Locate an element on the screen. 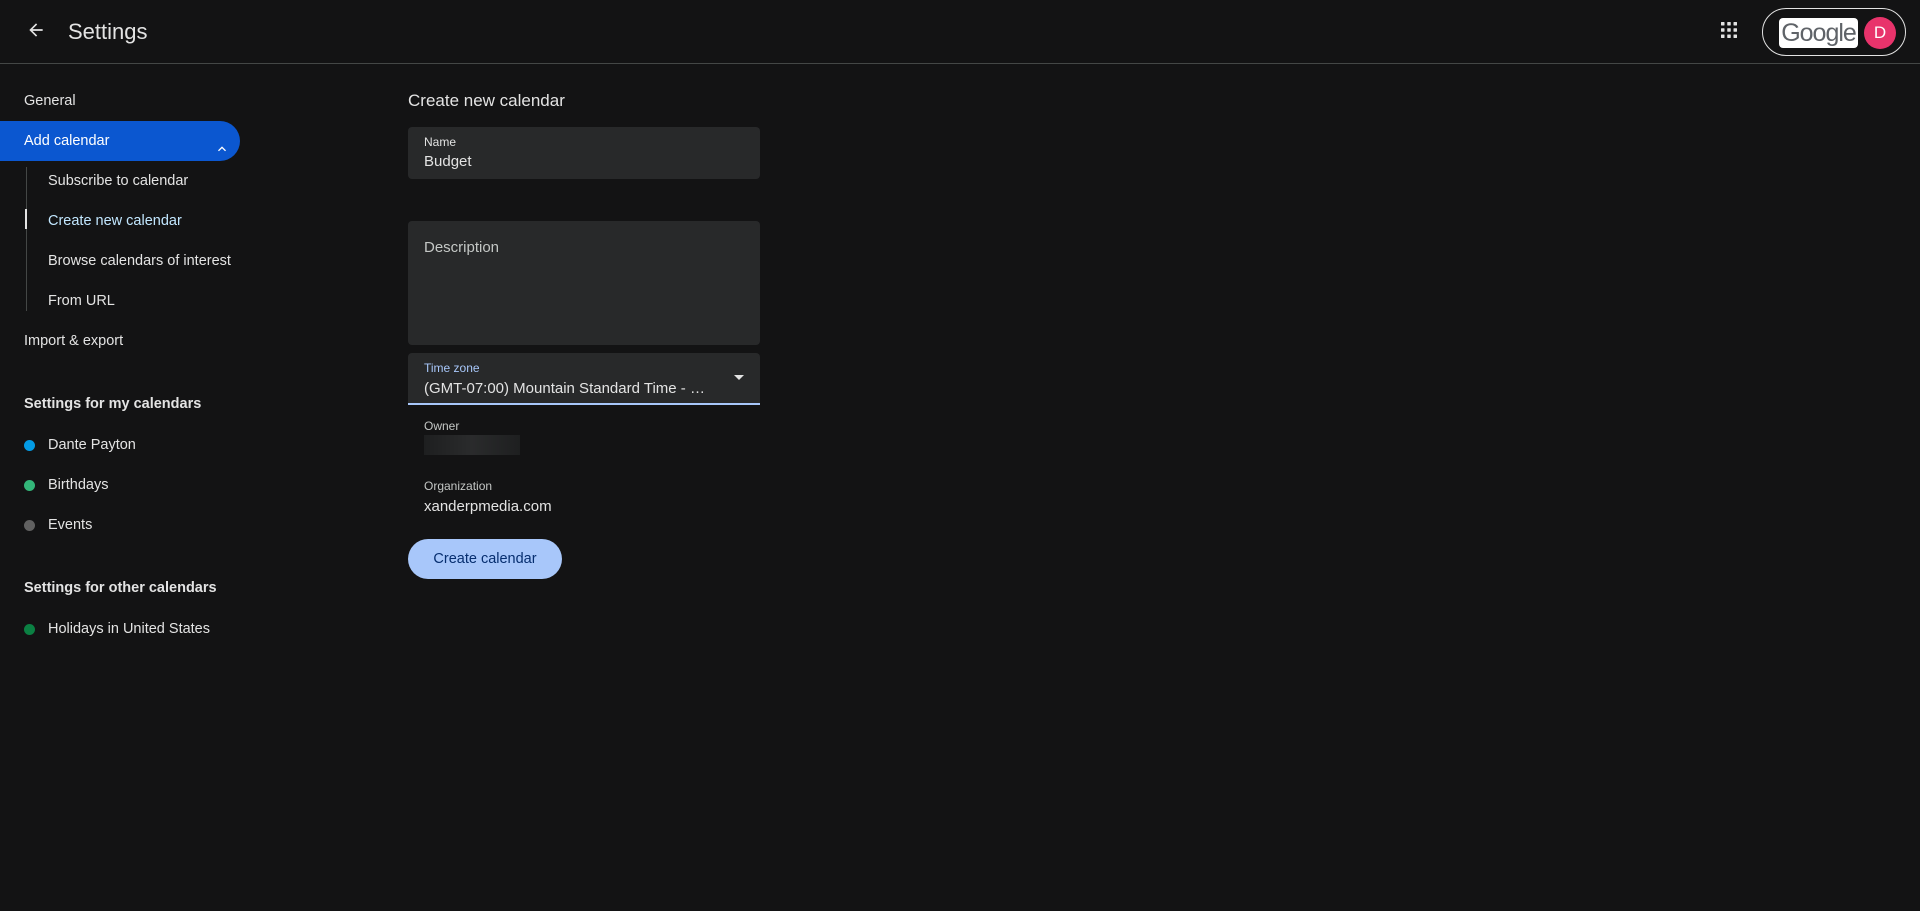  sidebar-item-import-export: Import & export is located at coordinates (120, 341).